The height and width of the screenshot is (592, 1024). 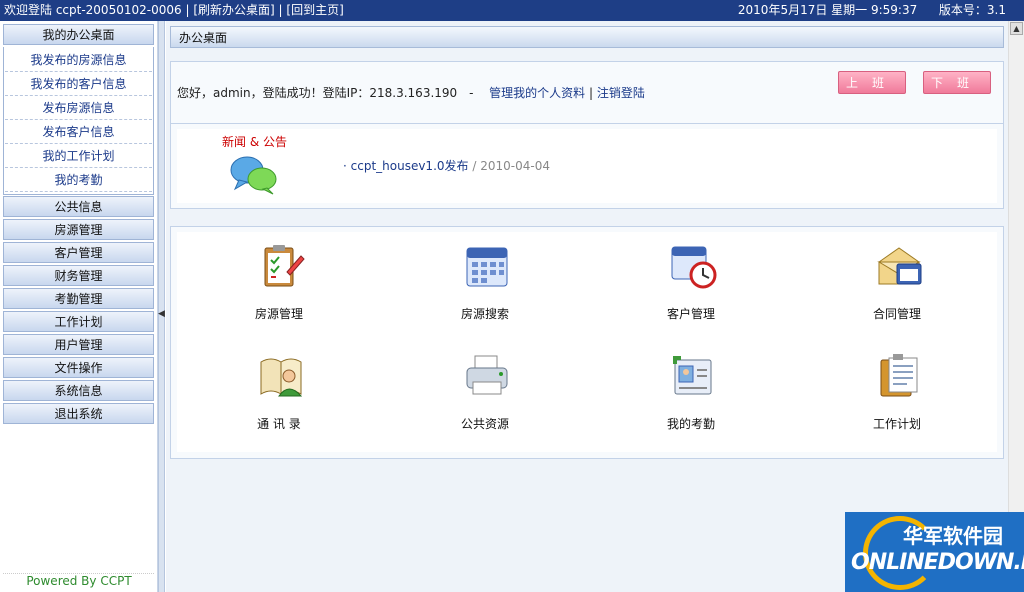 What do you see at coordinates (78, 390) in the screenshot?
I see `sidebar-cat-system-info: 系统信息` at bounding box center [78, 390].